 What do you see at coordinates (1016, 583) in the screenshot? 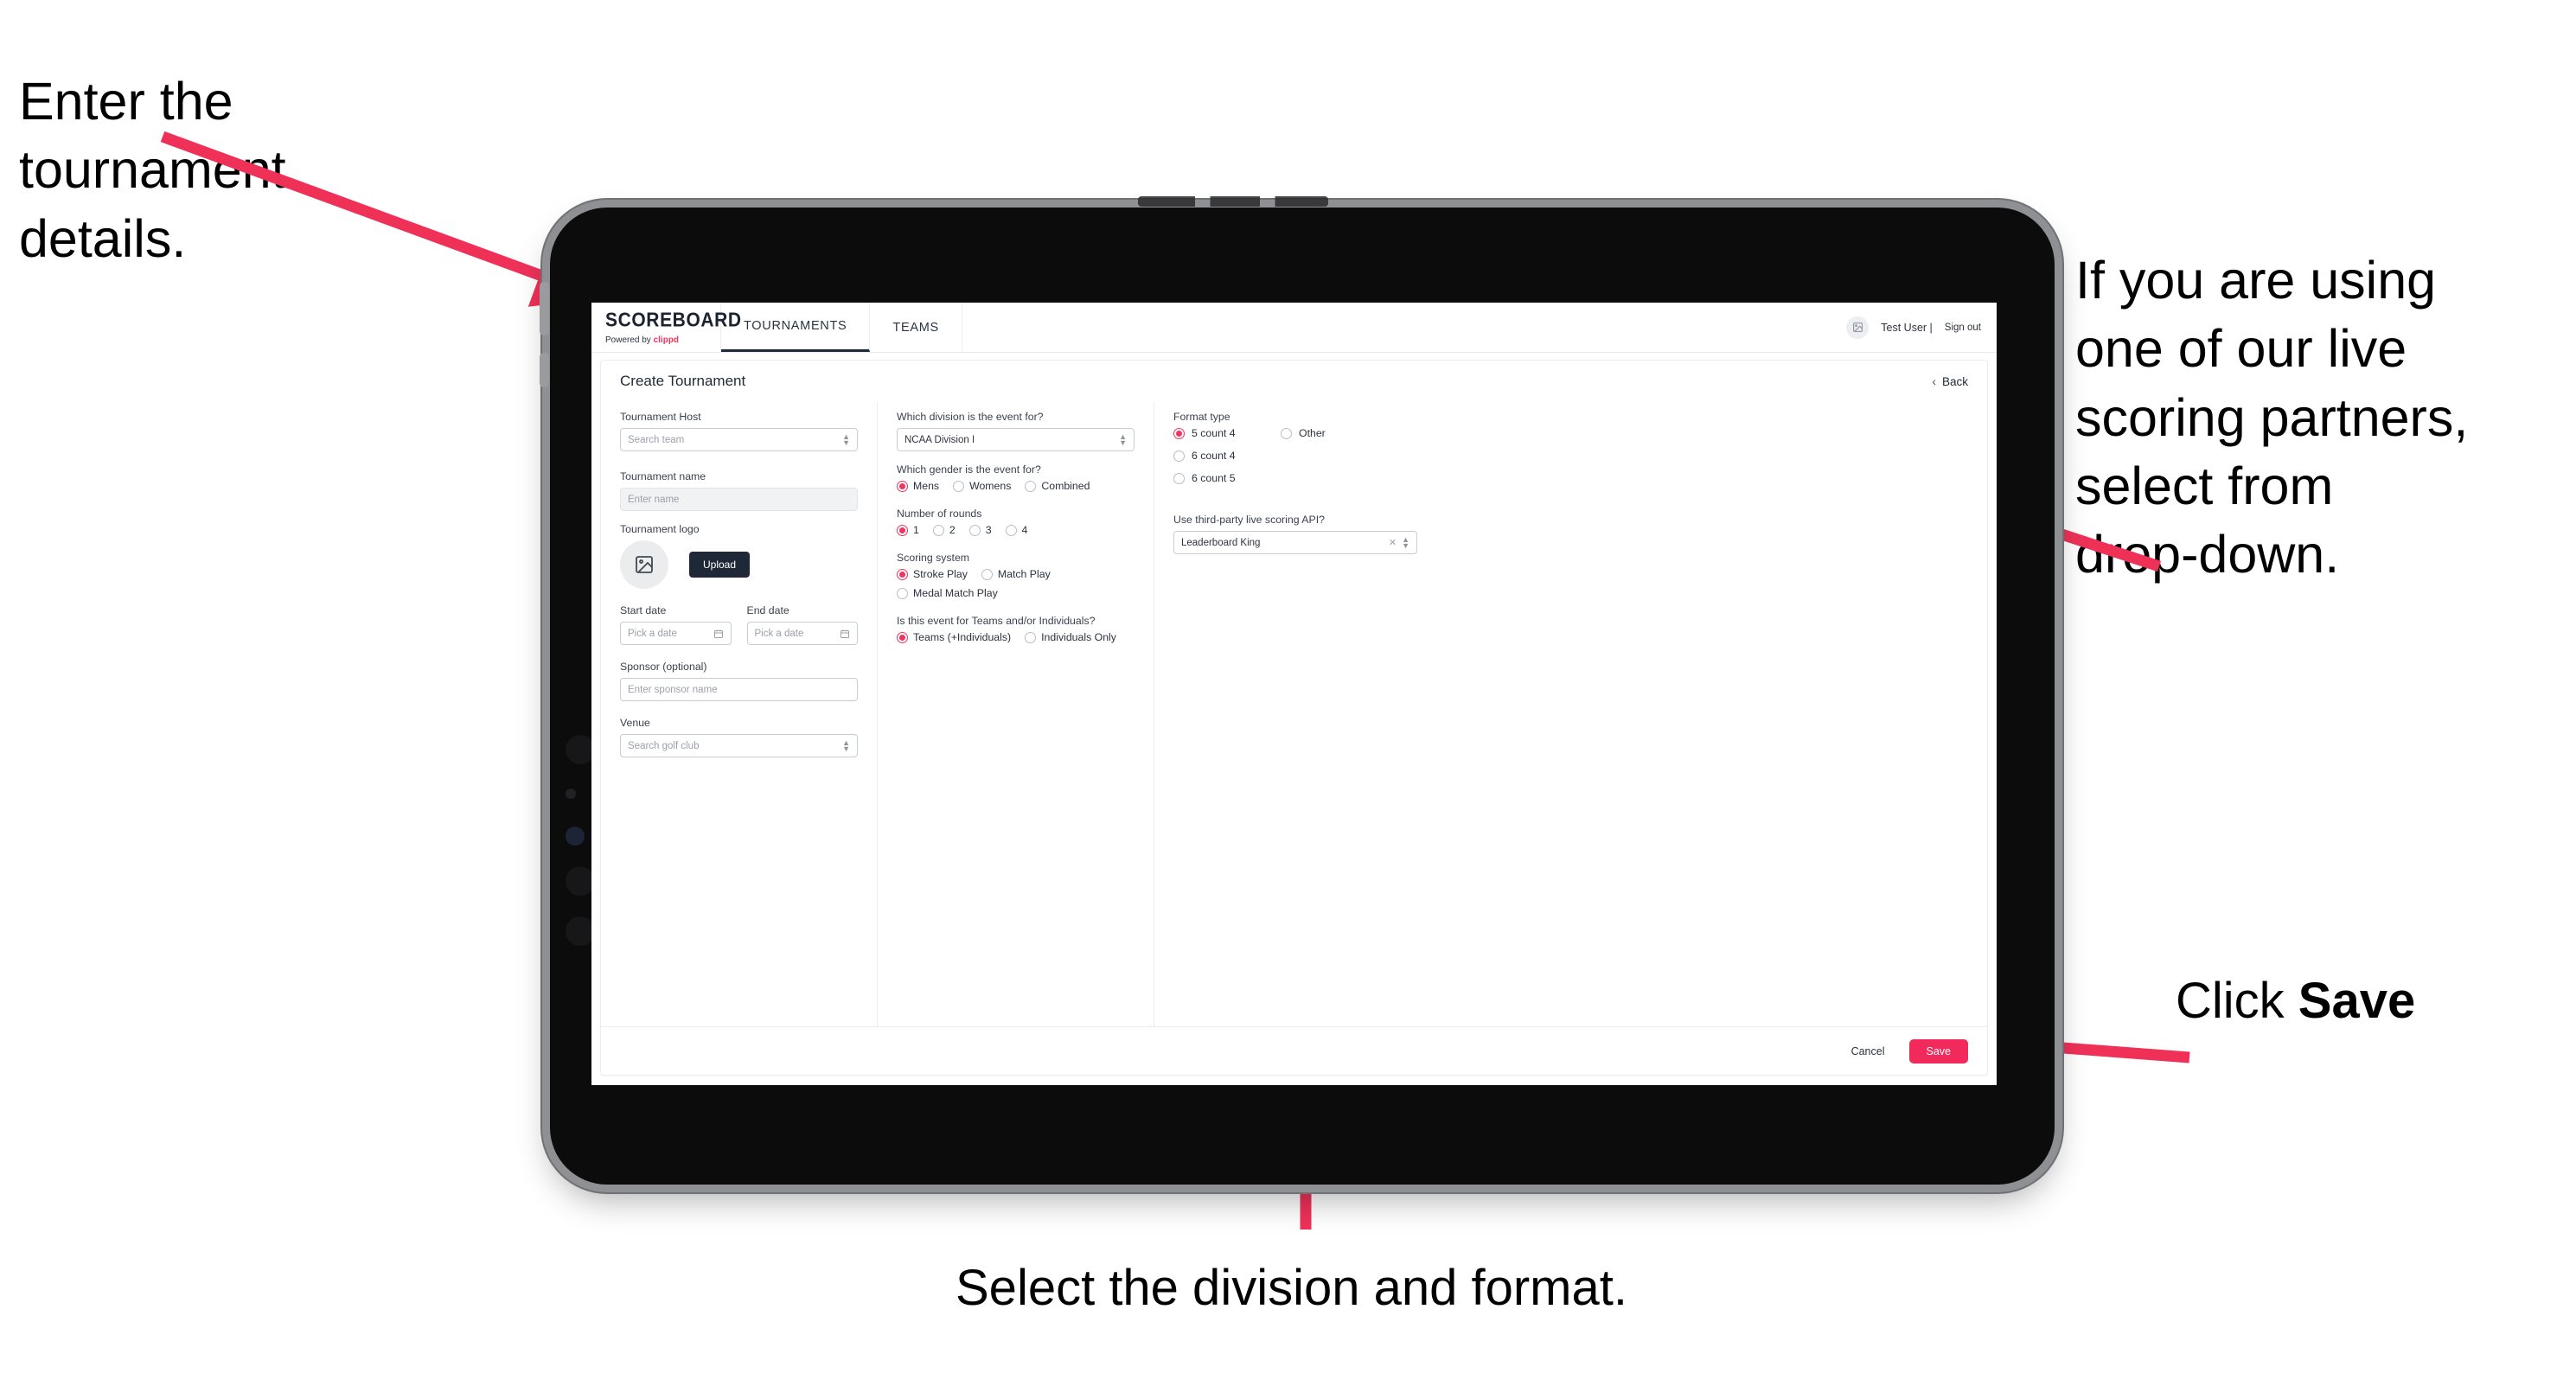
I see `scoring-radio-group: Stroke Play Match Play Medal Match Play` at bounding box center [1016, 583].